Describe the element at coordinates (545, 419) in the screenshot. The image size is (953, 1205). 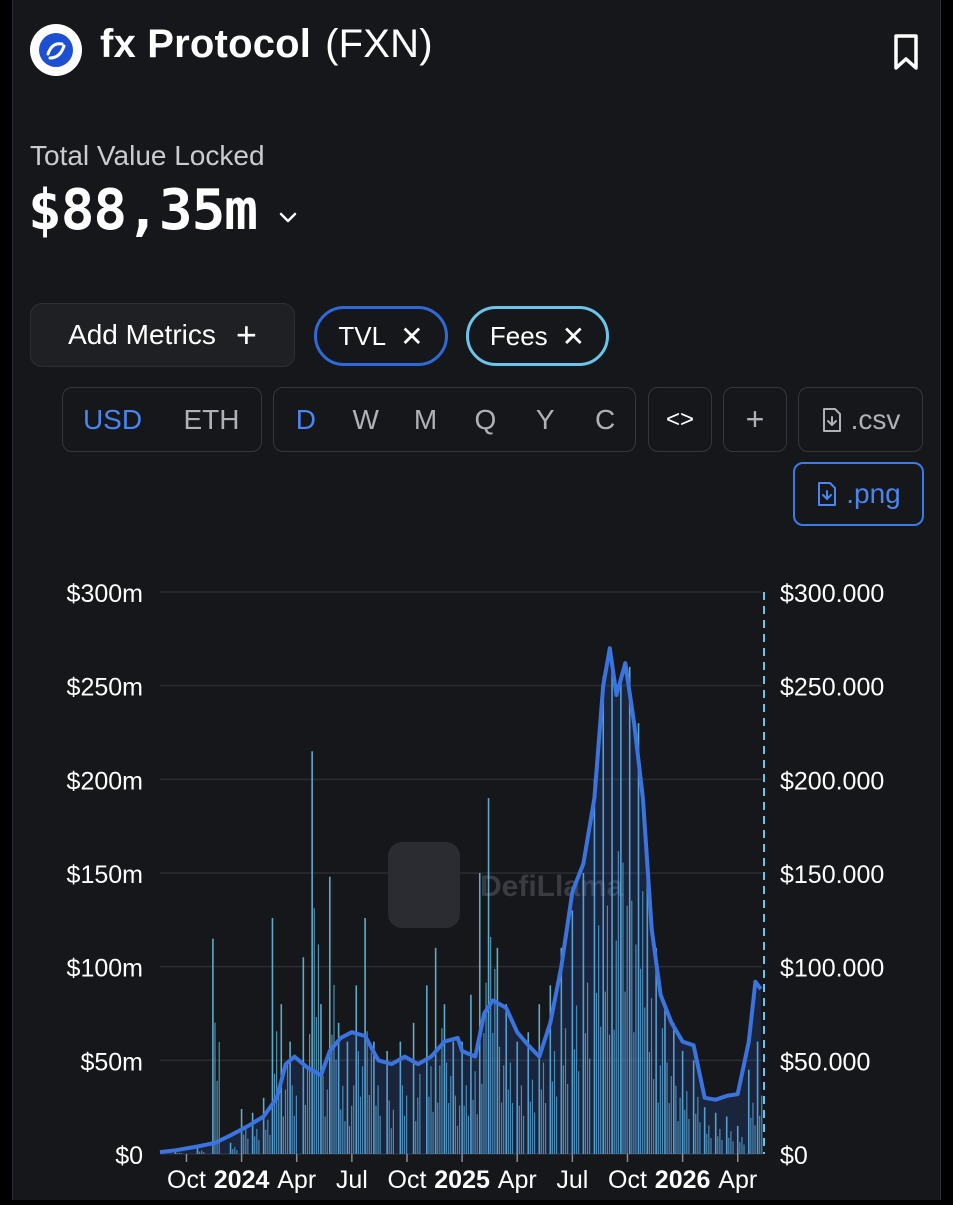
I see `period-y-button: Y` at that location.